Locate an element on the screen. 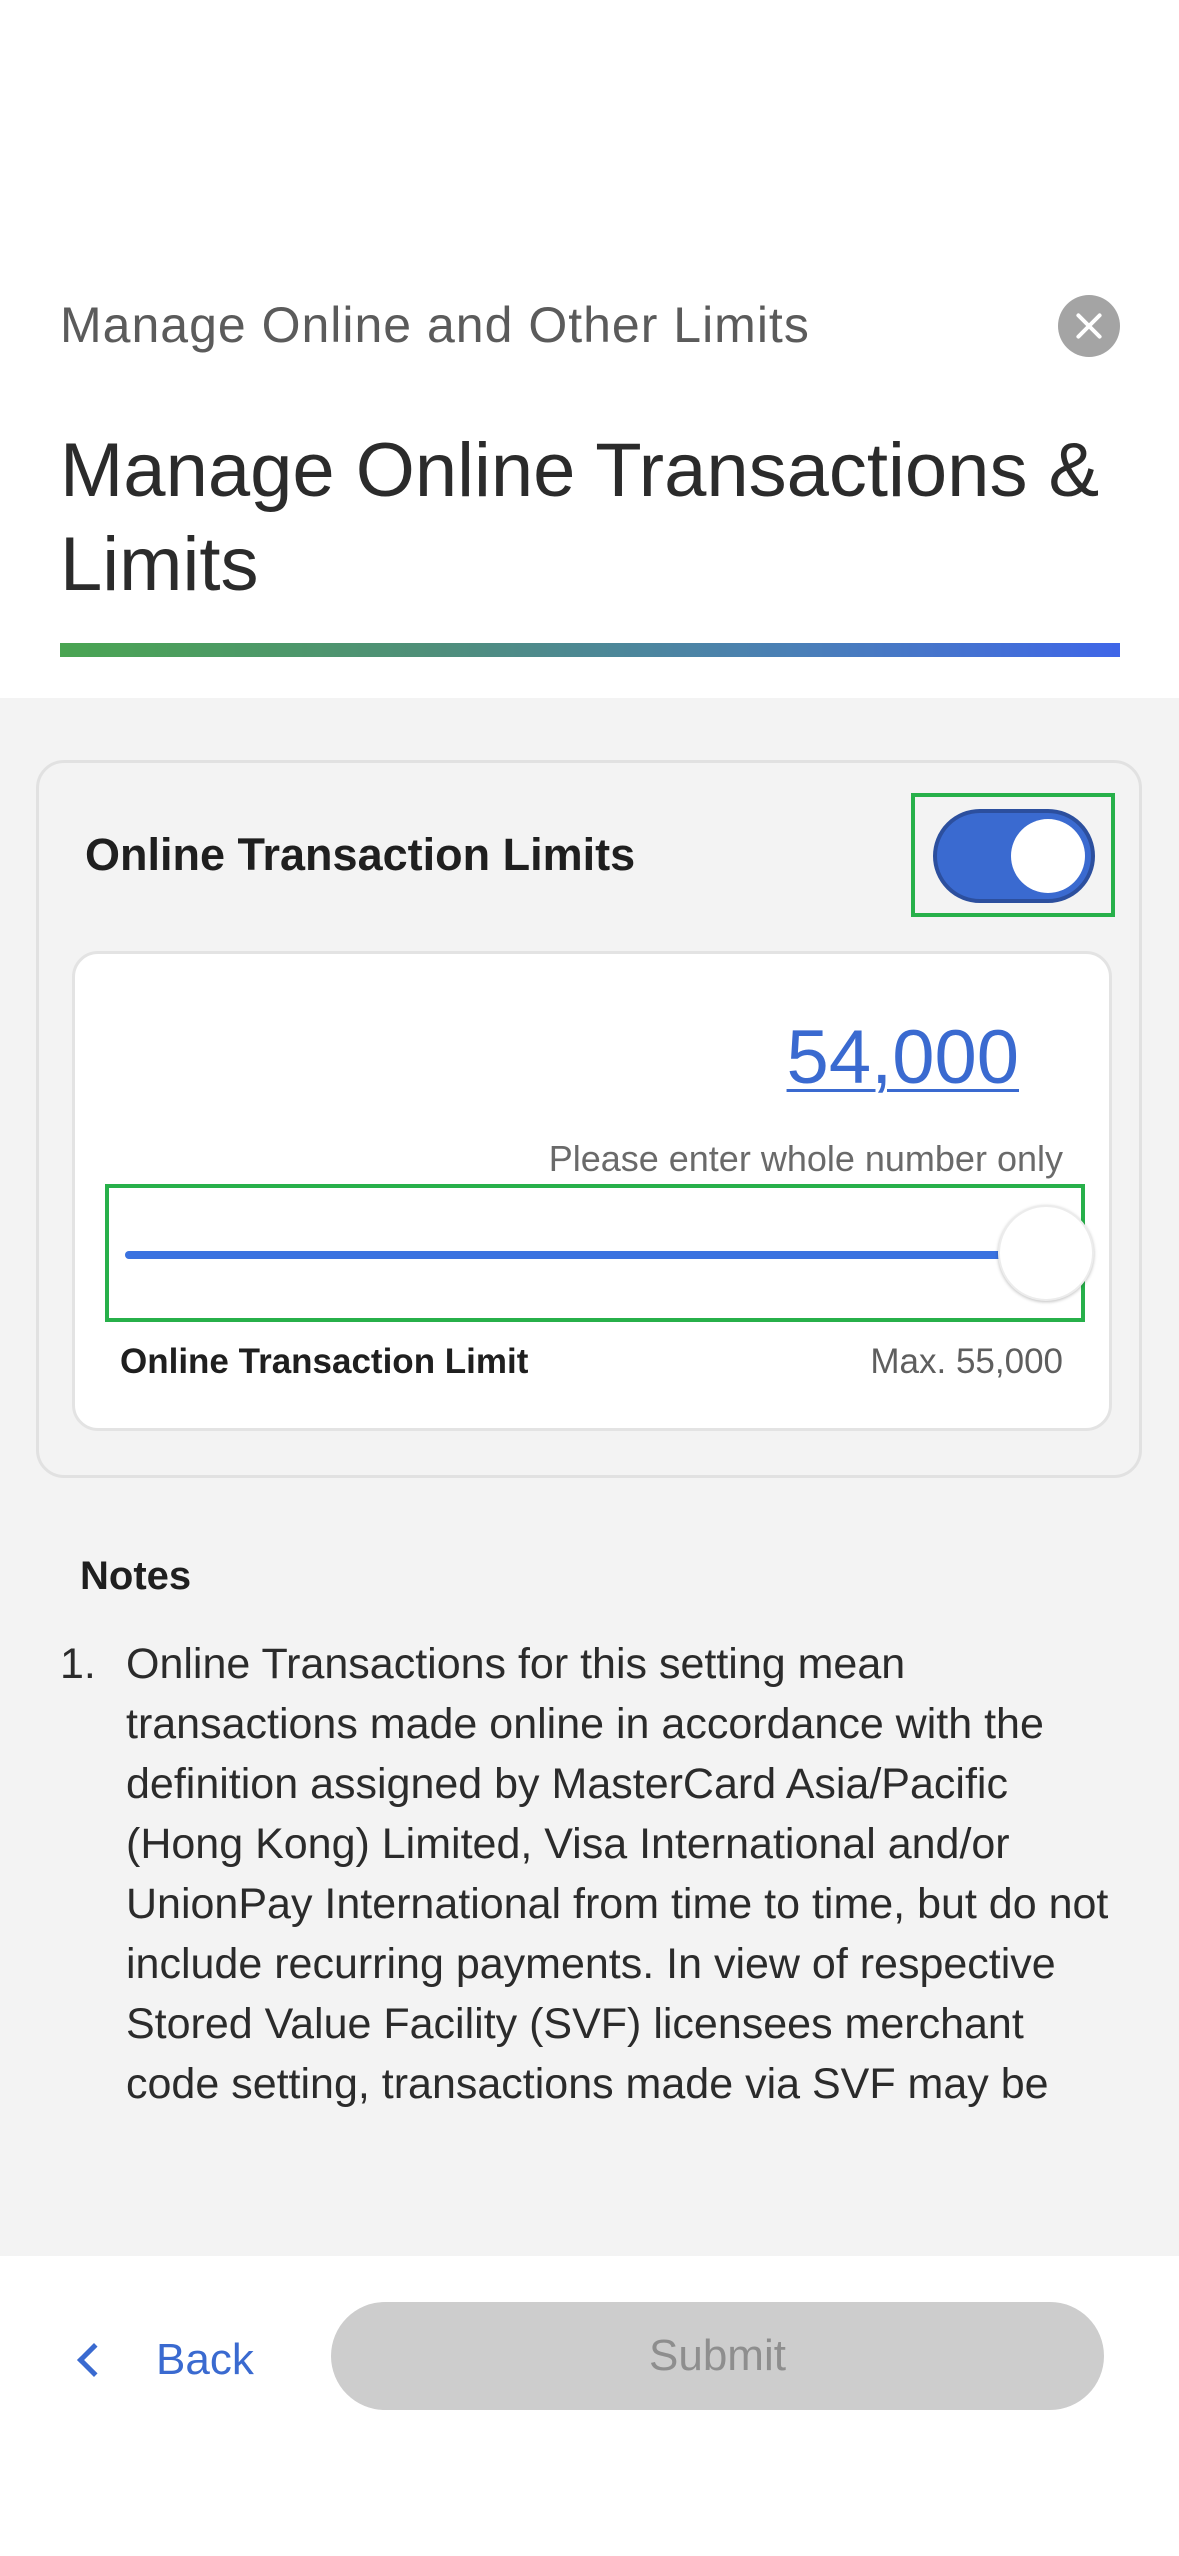 The image size is (1179, 2556). online-limits-toggle is located at coordinates (1014, 856).